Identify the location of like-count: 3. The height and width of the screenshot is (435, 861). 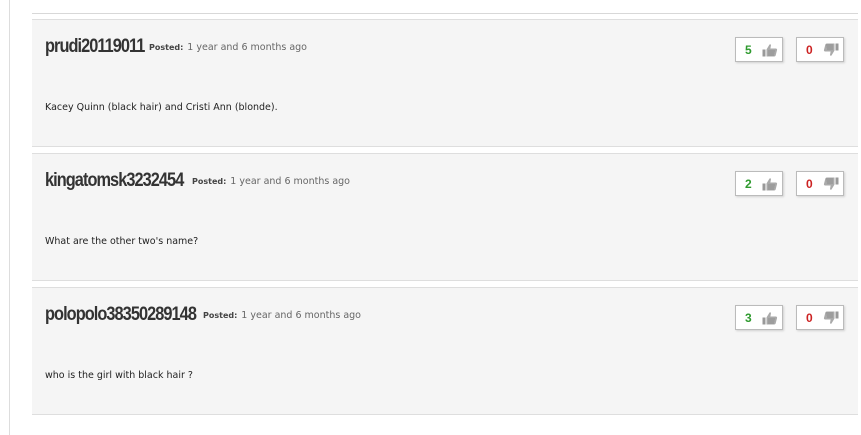
(748, 317).